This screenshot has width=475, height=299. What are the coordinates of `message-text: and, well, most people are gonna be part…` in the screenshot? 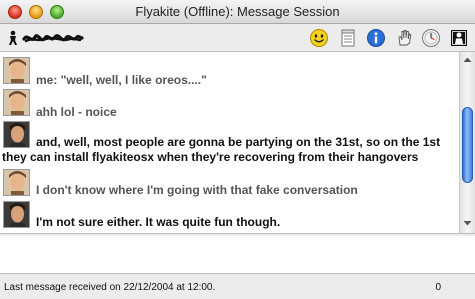 It's located at (238, 142).